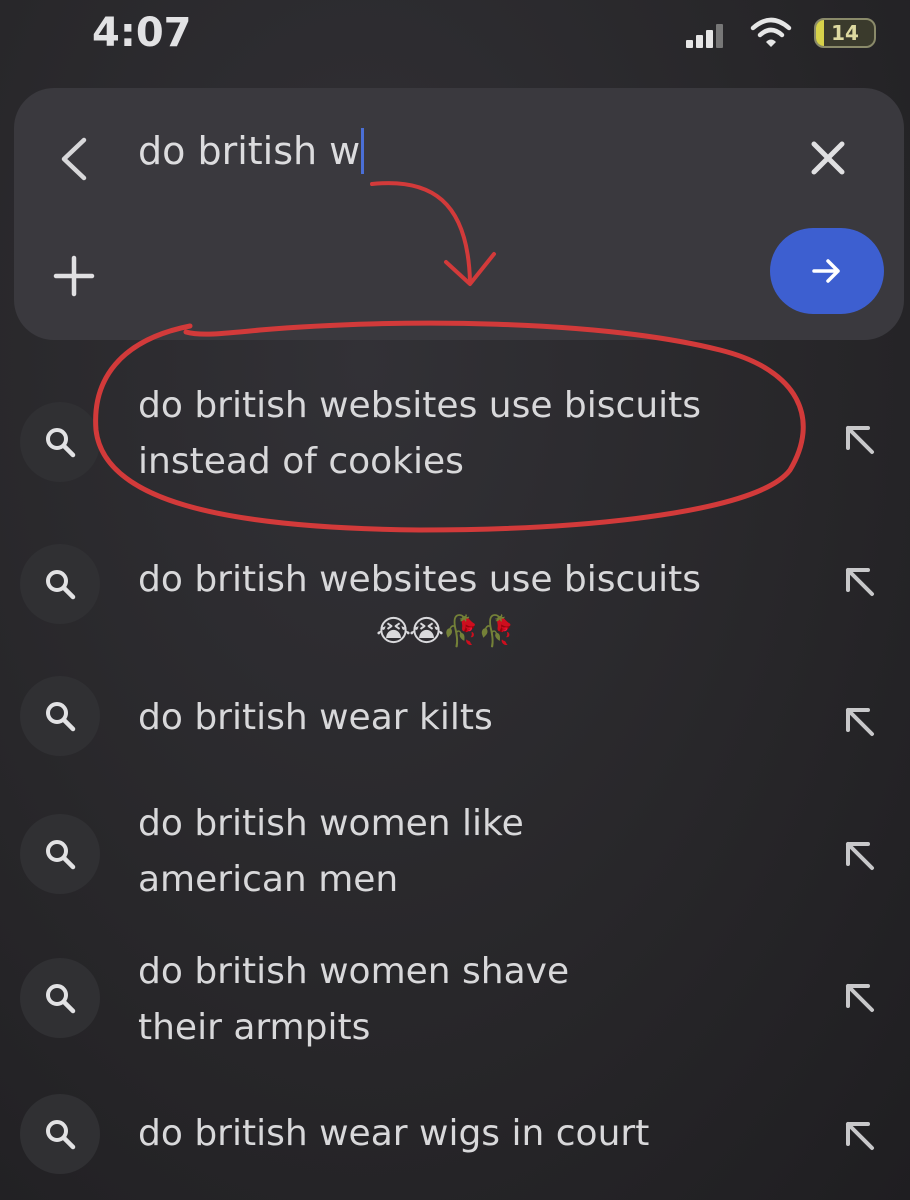  What do you see at coordinates (354, 971) in the screenshot?
I see `suggestion-line-1: do british women shave` at bounding box center [354, 971].